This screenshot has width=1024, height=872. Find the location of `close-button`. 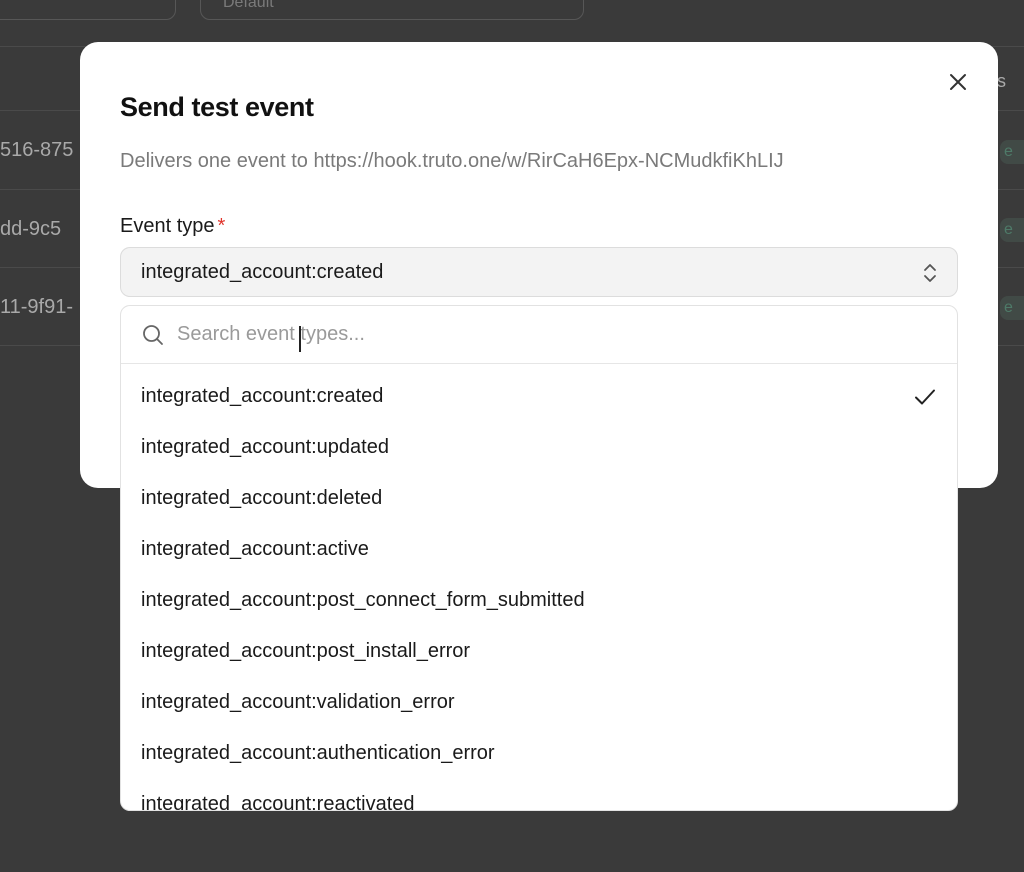

close-button is located at coordinates (958, 82).